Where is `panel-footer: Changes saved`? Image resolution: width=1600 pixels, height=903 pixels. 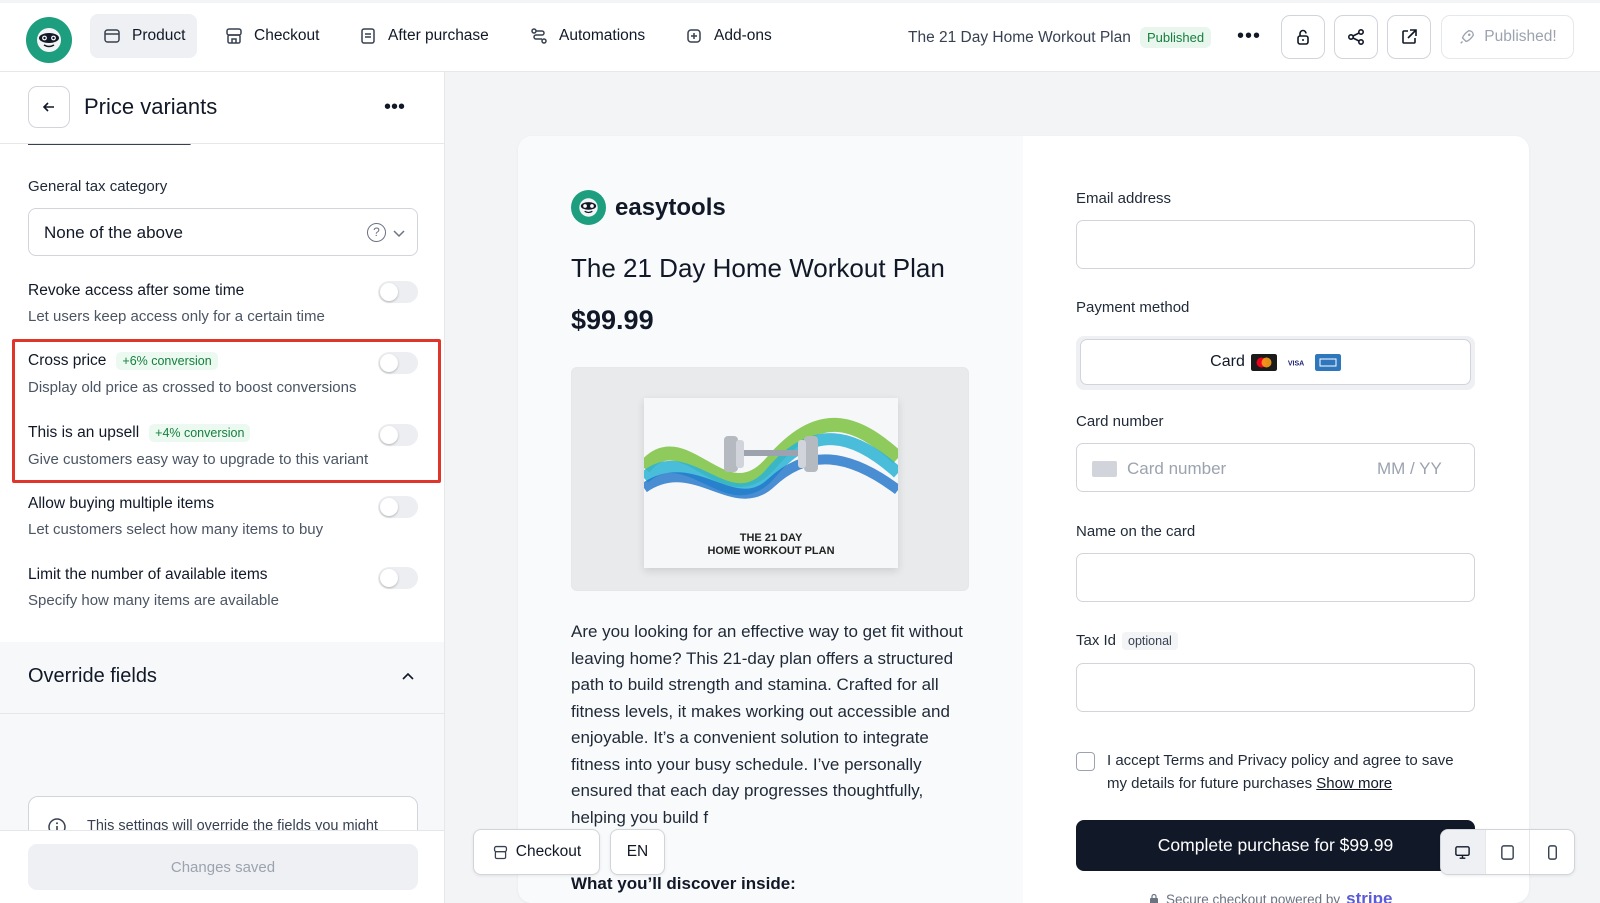 panel-footer: Changes saved is located at coordinates (222, 866).